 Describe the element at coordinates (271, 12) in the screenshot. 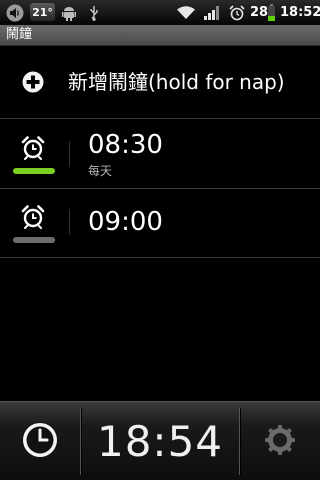

I see `battery-icon` at that location.